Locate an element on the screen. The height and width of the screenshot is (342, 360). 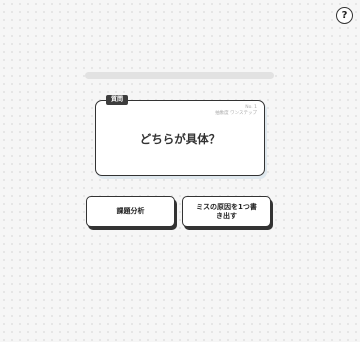
question-text: どちらが具体？ is located at coordinates (180, 139).